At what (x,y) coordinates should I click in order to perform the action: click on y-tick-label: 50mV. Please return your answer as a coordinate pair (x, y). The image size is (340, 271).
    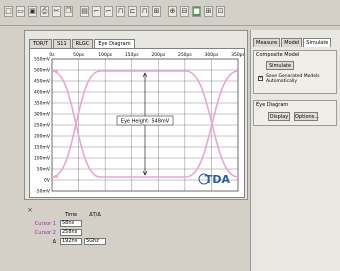
    Looking at the image, I should click on (44, 170).